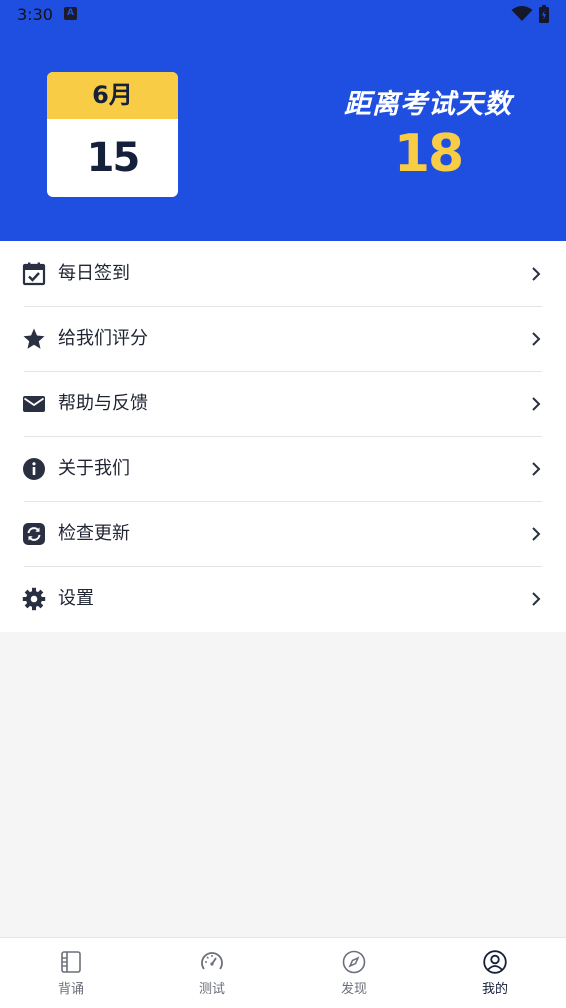 The height and width of the screenshot is (1008, 566). Describe the element at coordinates (94, 533) in the screenshot. I see `menu-label: 检查更新` at that location.